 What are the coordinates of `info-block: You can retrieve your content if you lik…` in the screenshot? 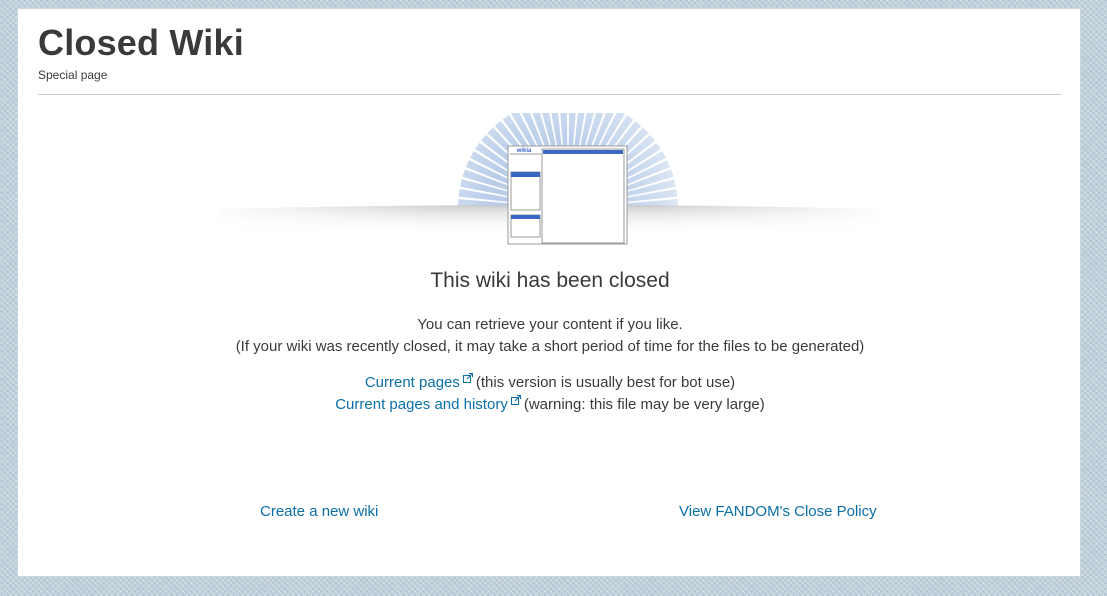 It's located at (550, 336).